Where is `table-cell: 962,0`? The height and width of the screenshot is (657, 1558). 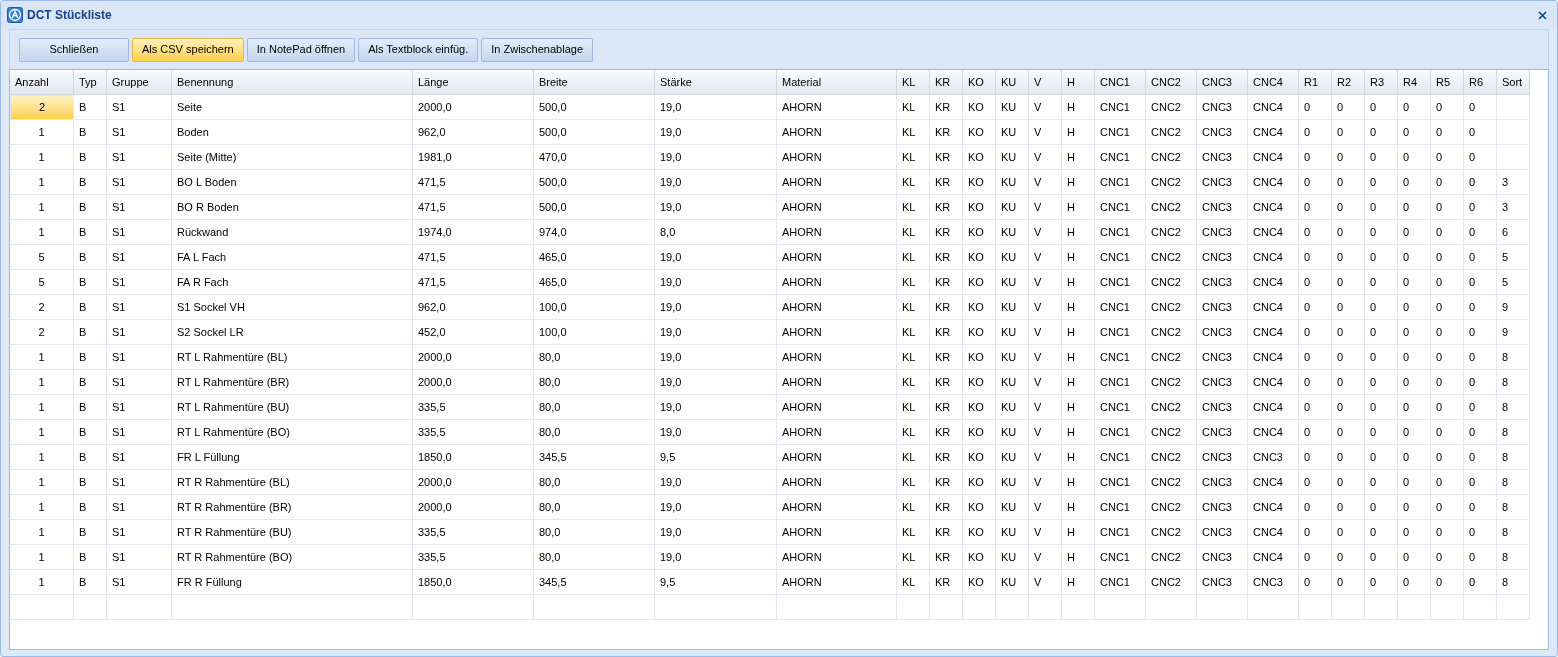 table-cell: 962,0 is located at coordinates (473, 307).